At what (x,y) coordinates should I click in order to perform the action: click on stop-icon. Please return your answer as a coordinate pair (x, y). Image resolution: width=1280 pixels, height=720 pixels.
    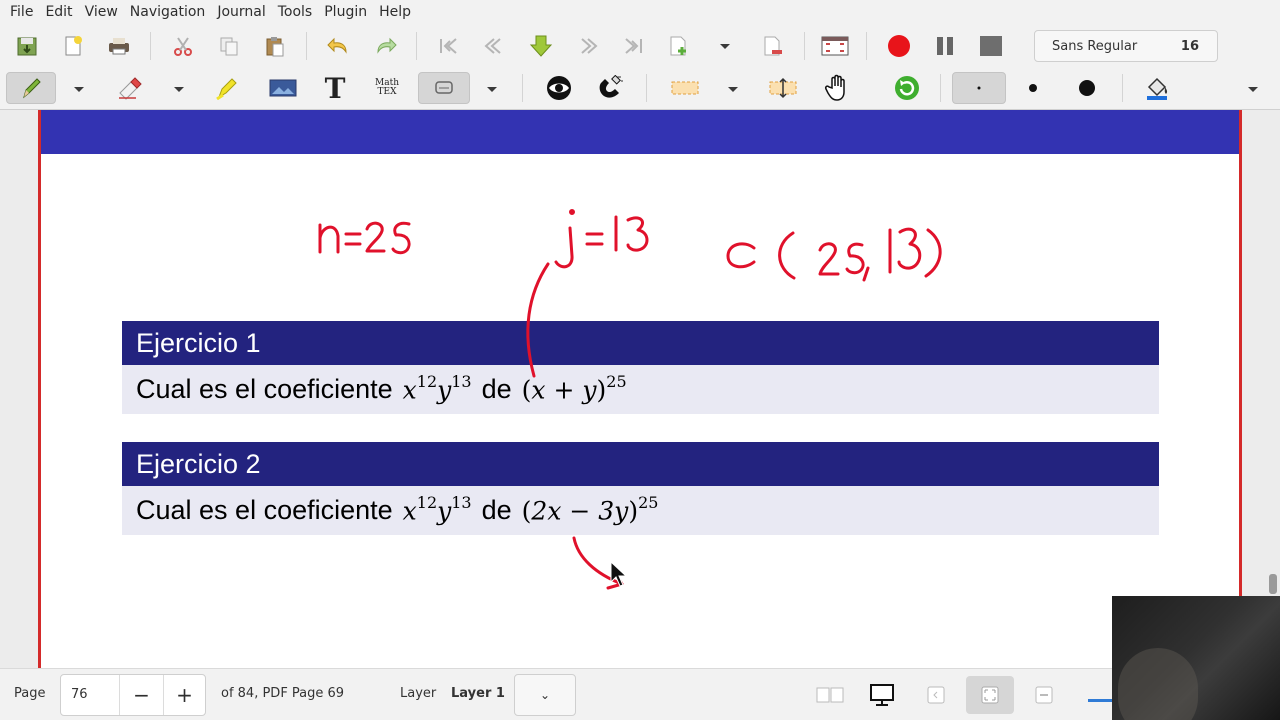
    Looking at the image, I should click on (991, 46).